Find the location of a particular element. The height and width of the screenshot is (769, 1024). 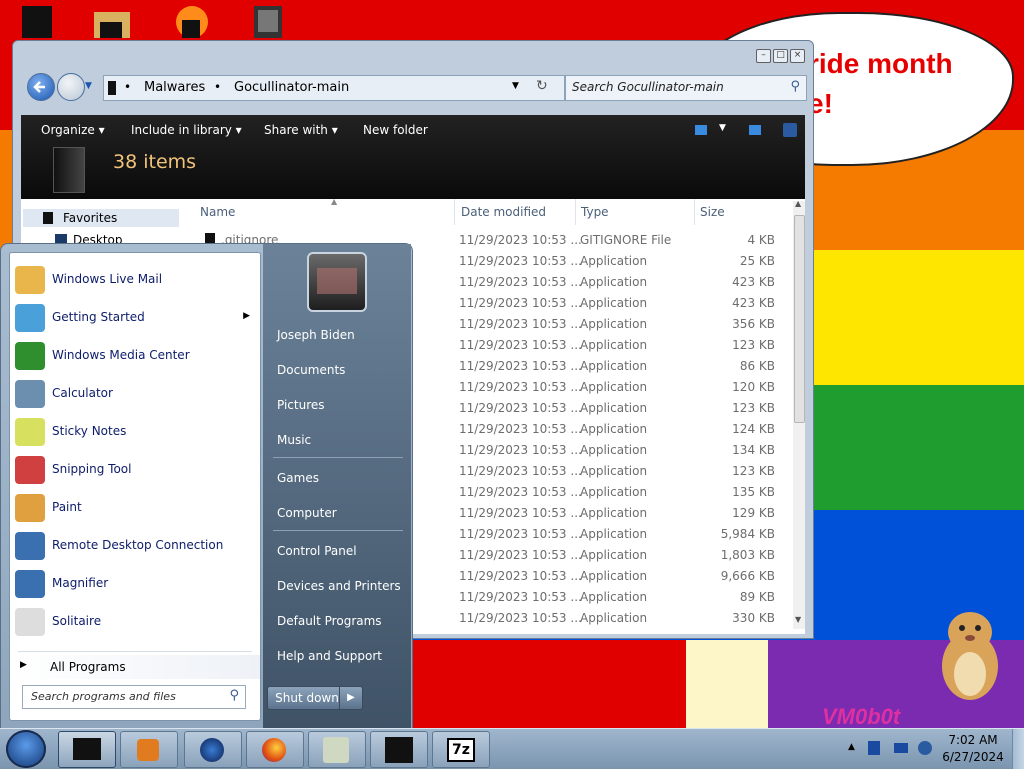

breadcrumb-gocullinator-main: Gocullinator-main is located at coordinates (291, 87).